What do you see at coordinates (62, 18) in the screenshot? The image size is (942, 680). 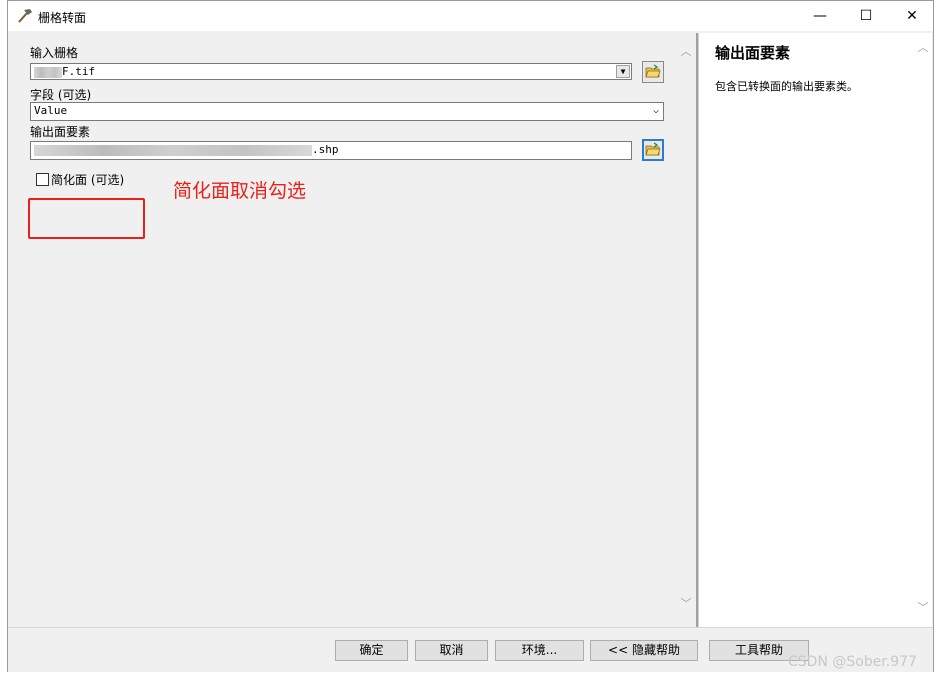 I see `window-title: 栅格转面` at bounding box center [62, 18].